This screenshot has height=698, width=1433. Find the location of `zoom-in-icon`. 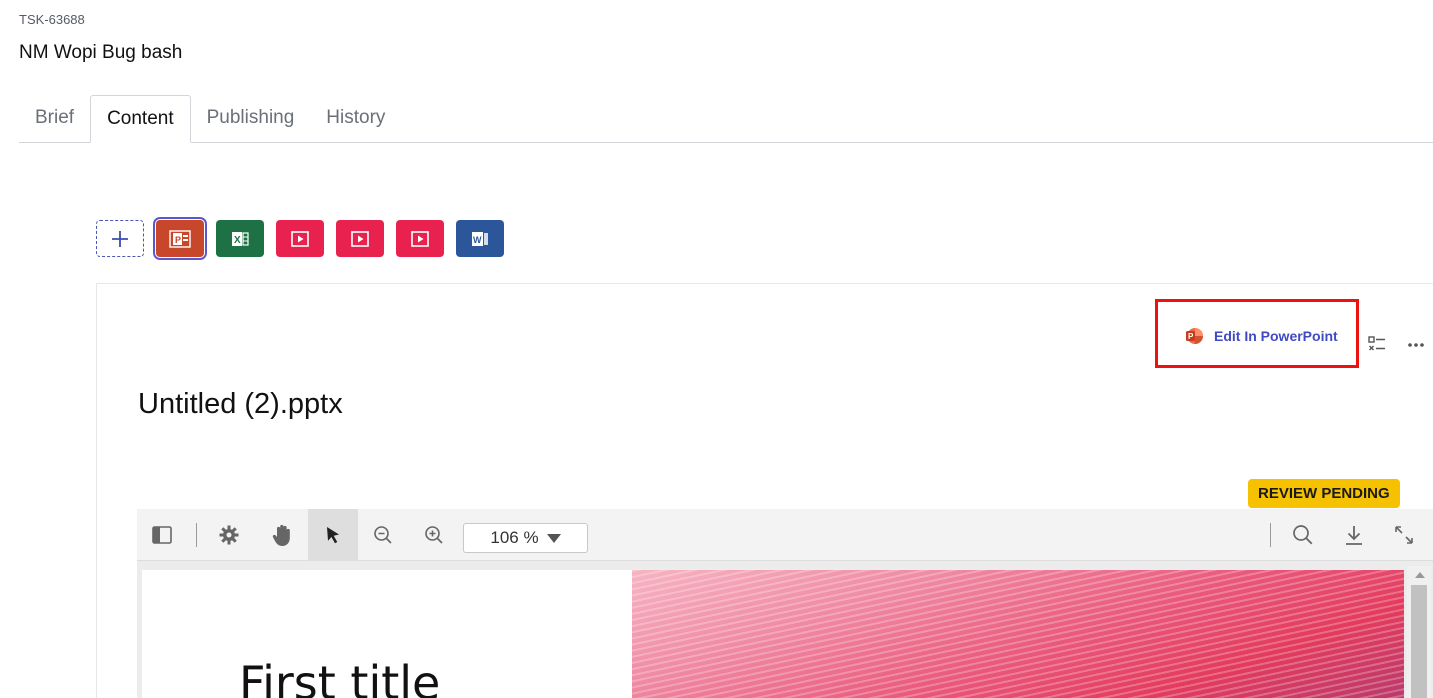

zoom-in-icon is located at coordinates (434, 535).